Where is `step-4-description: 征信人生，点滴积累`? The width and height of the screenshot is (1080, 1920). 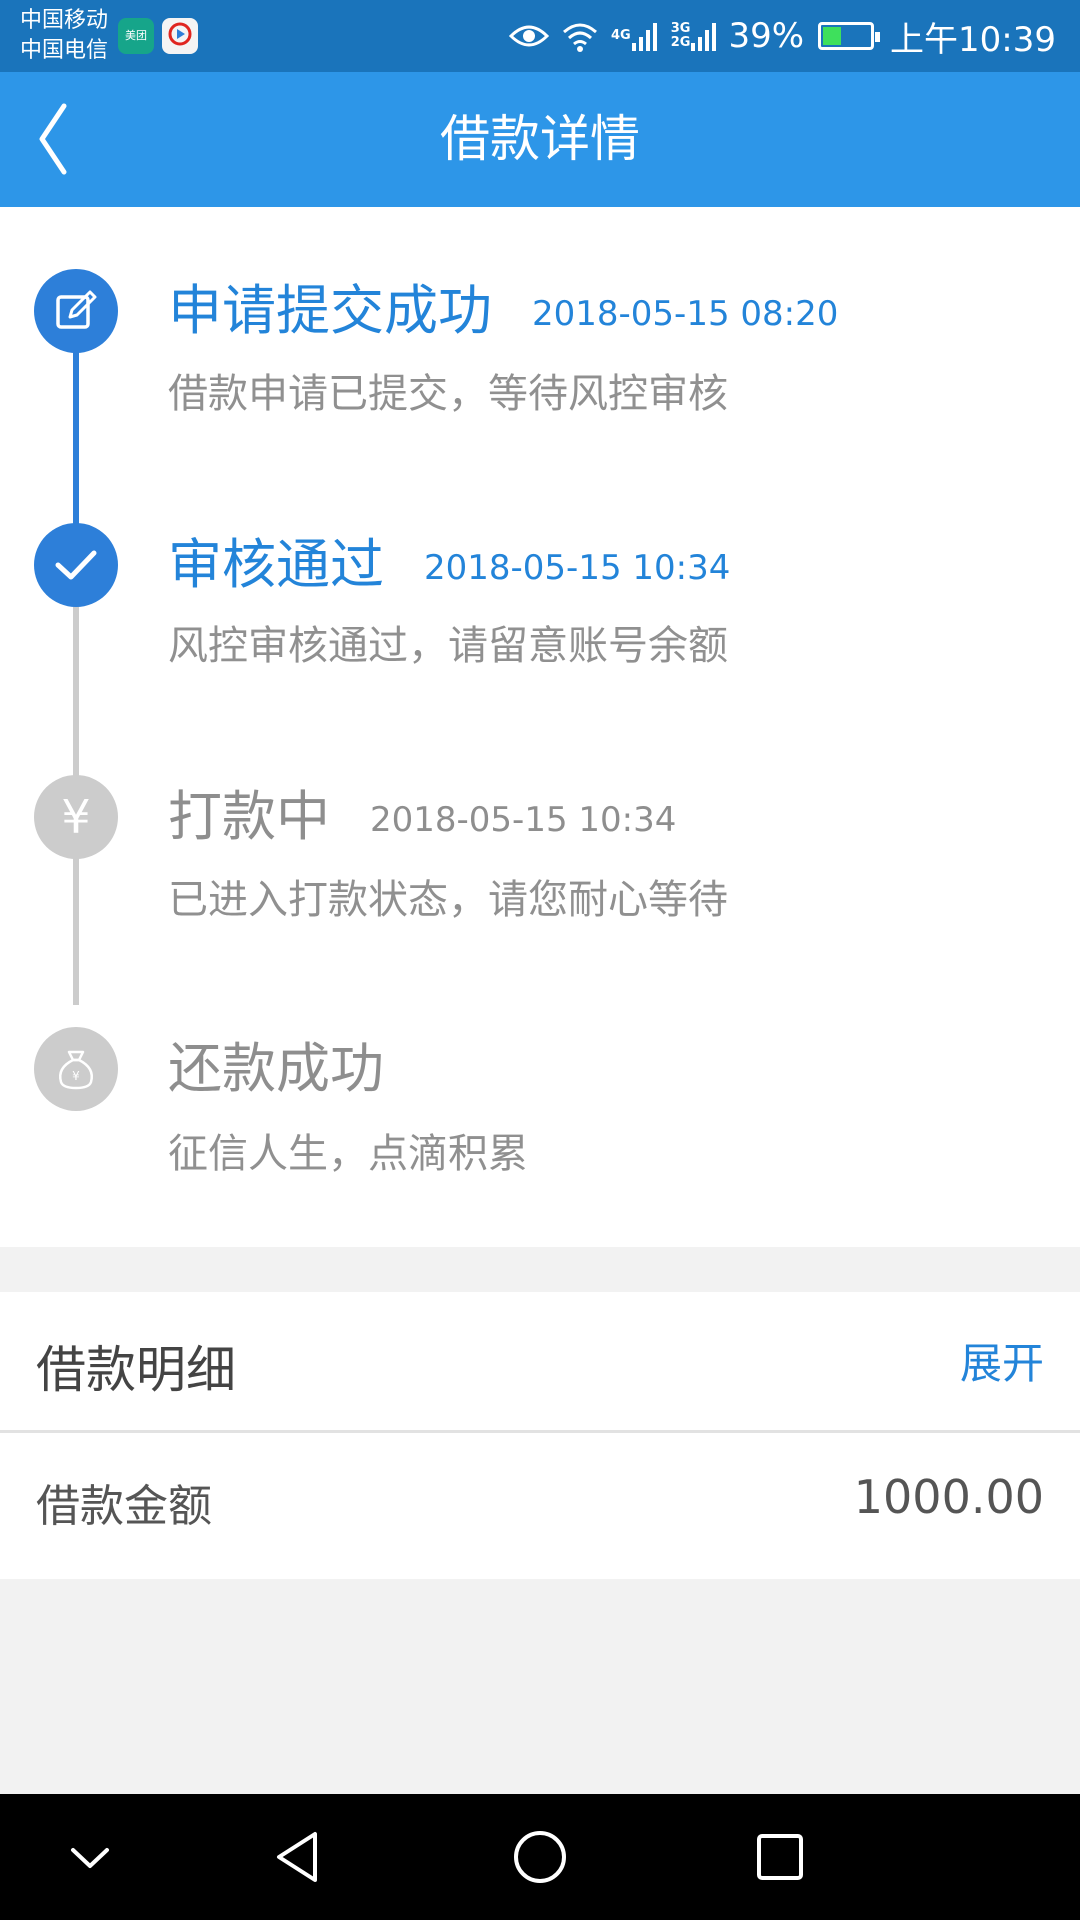
step-4-description: 征信人生，点滴积累 is located at coordinates (348, 1154).